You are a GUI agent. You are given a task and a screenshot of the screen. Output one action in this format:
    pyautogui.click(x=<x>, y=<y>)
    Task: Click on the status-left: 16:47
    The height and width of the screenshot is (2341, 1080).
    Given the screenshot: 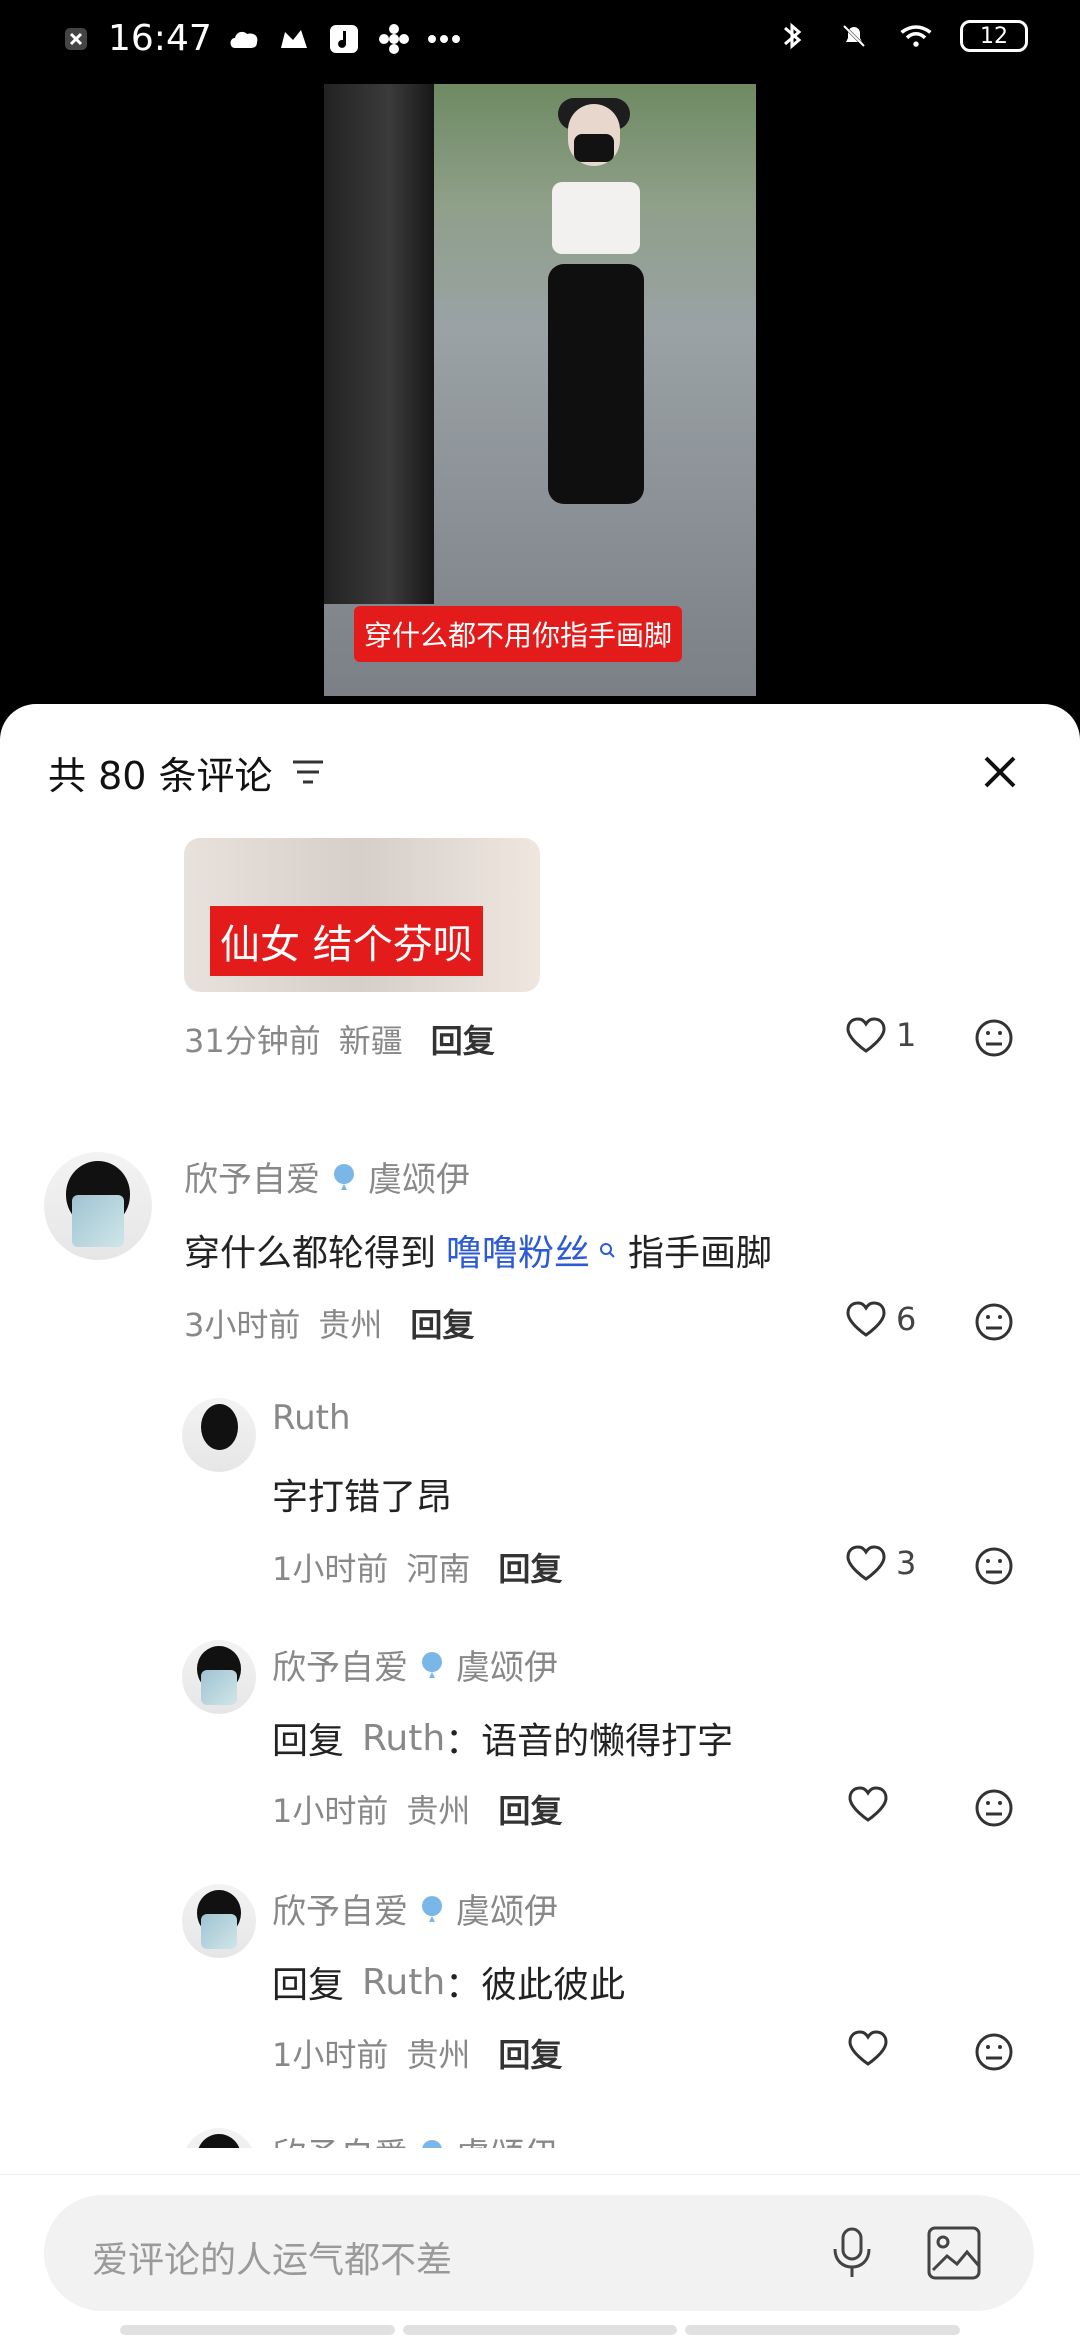 What is the action you would take?
    pyautogui.click(x=260, y=38)
    